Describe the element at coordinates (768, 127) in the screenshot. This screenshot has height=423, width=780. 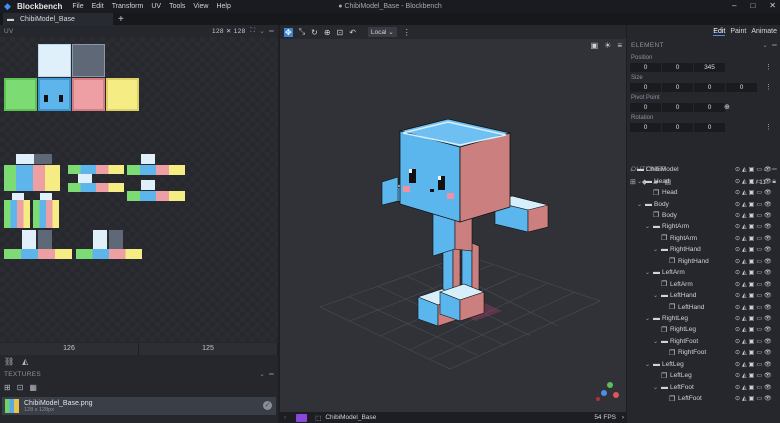
I see `rotation-menu-icon: ⋮` at that location.